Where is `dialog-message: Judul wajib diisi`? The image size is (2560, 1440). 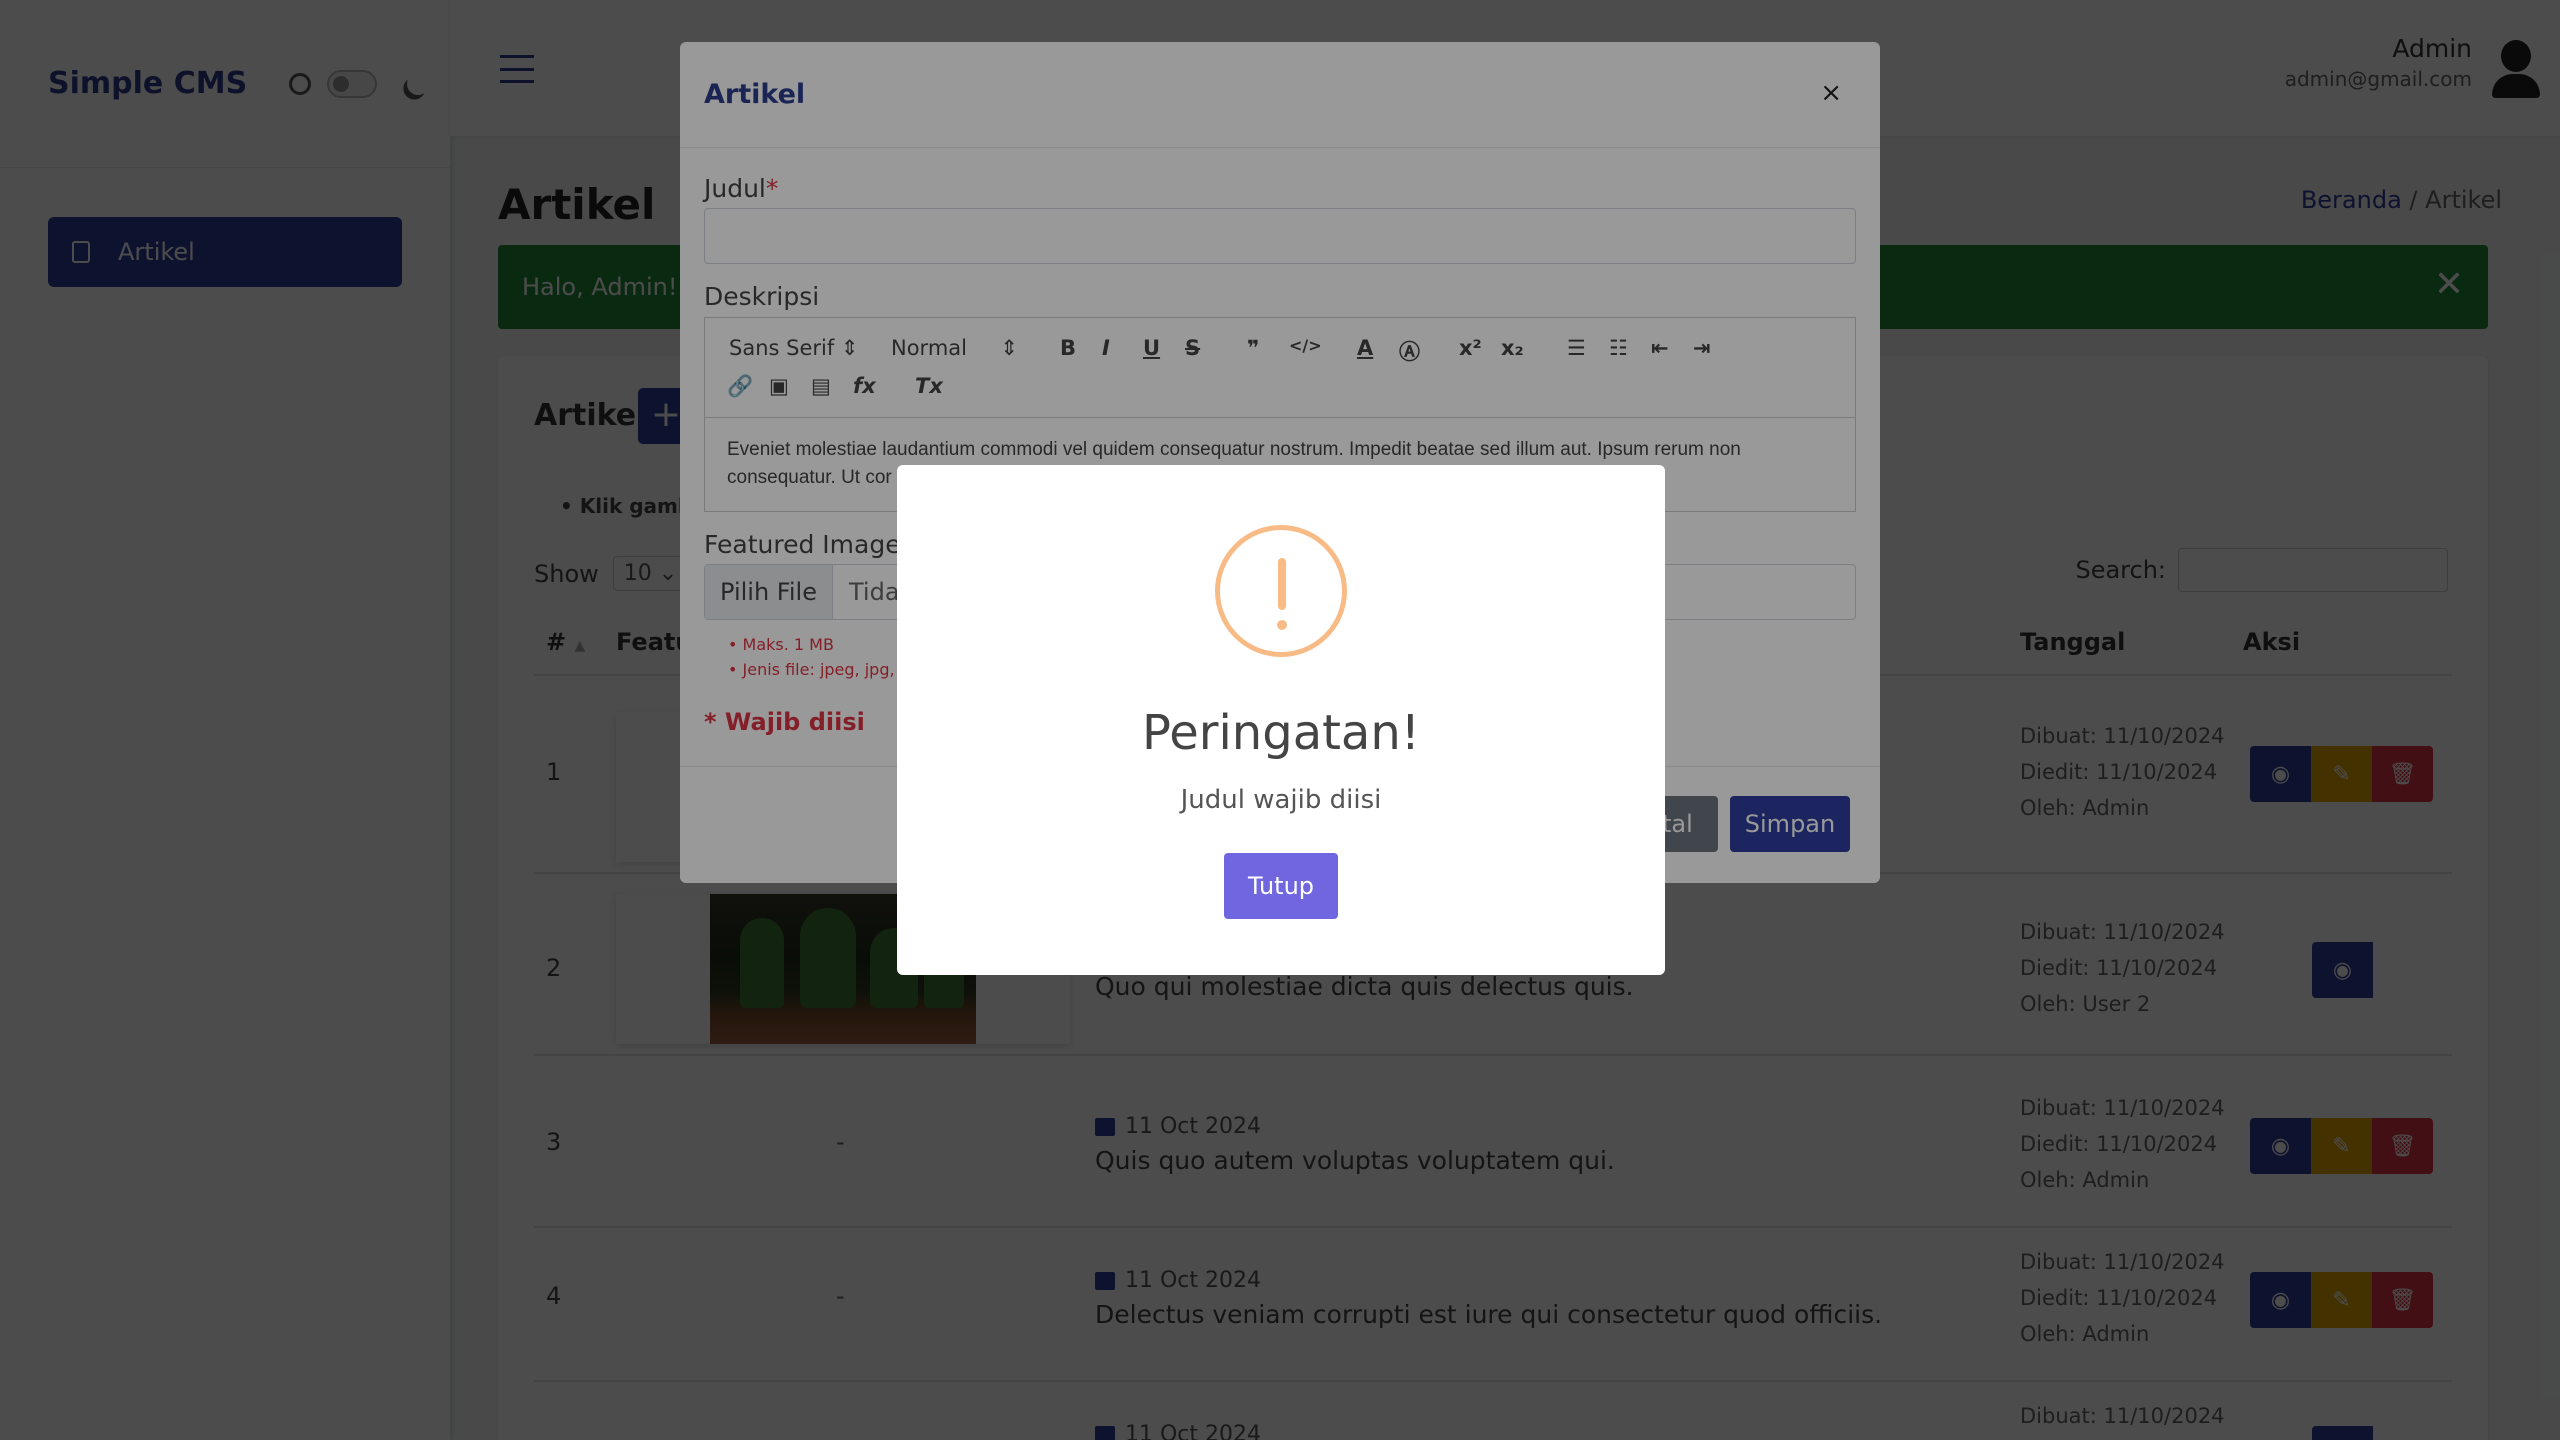 dialog-message: Judul wajib diisi is located at coordinates (1281, 800).